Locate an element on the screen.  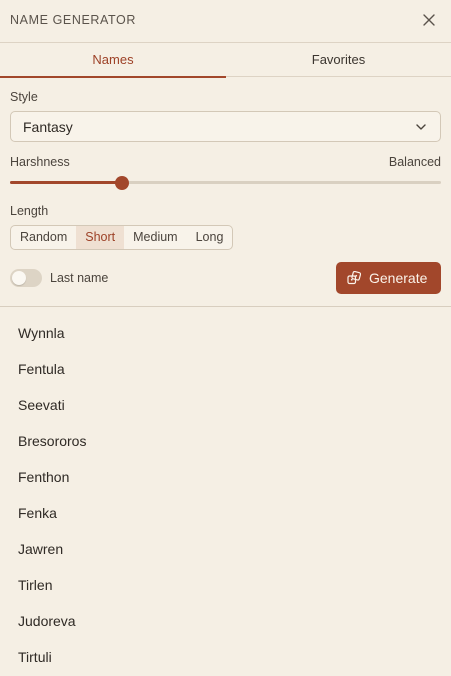
name-item: Fenka is located at coordinates (225, 513).